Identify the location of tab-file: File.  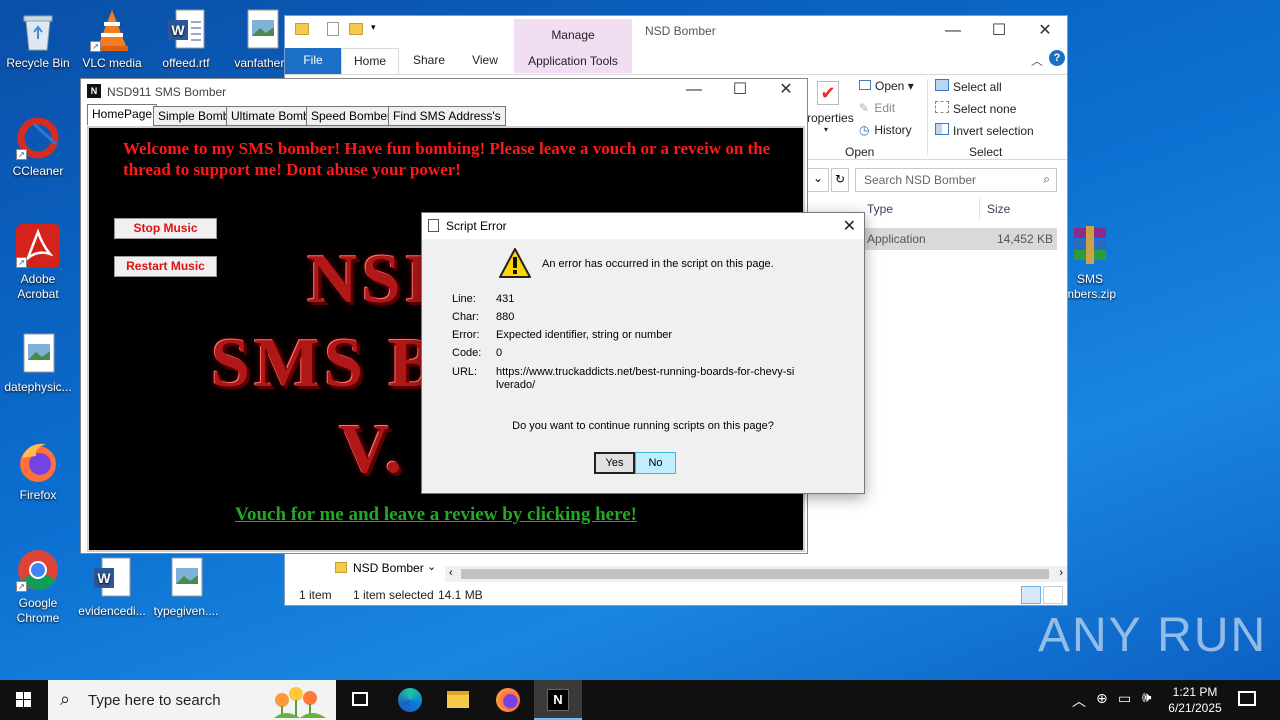
(313, 61).